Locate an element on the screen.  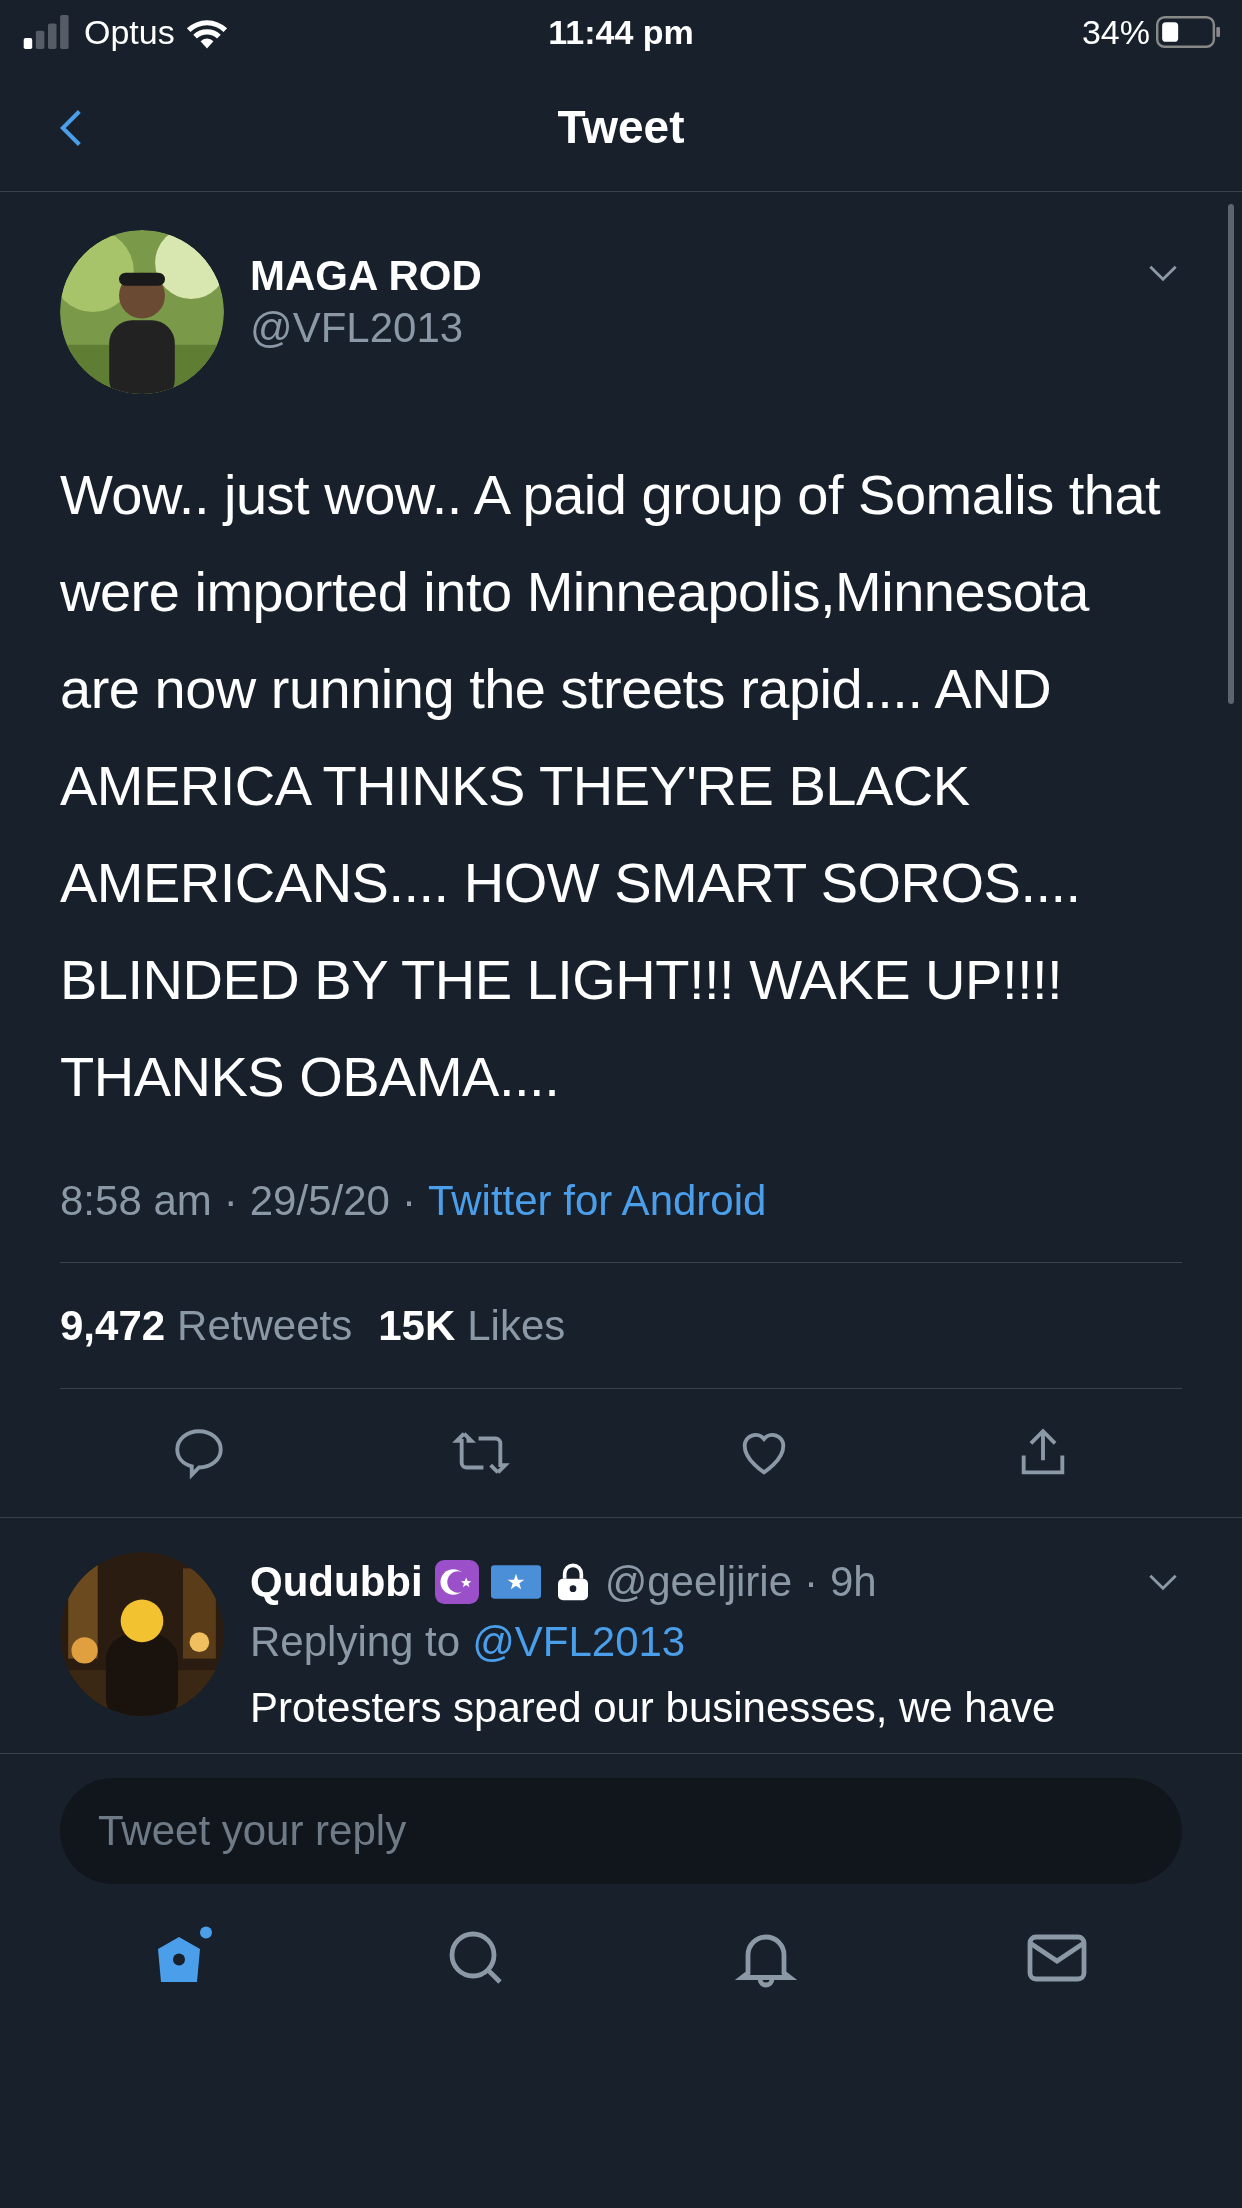
tweet-date: 29/5/20 is located at coordinates (319, 1201).